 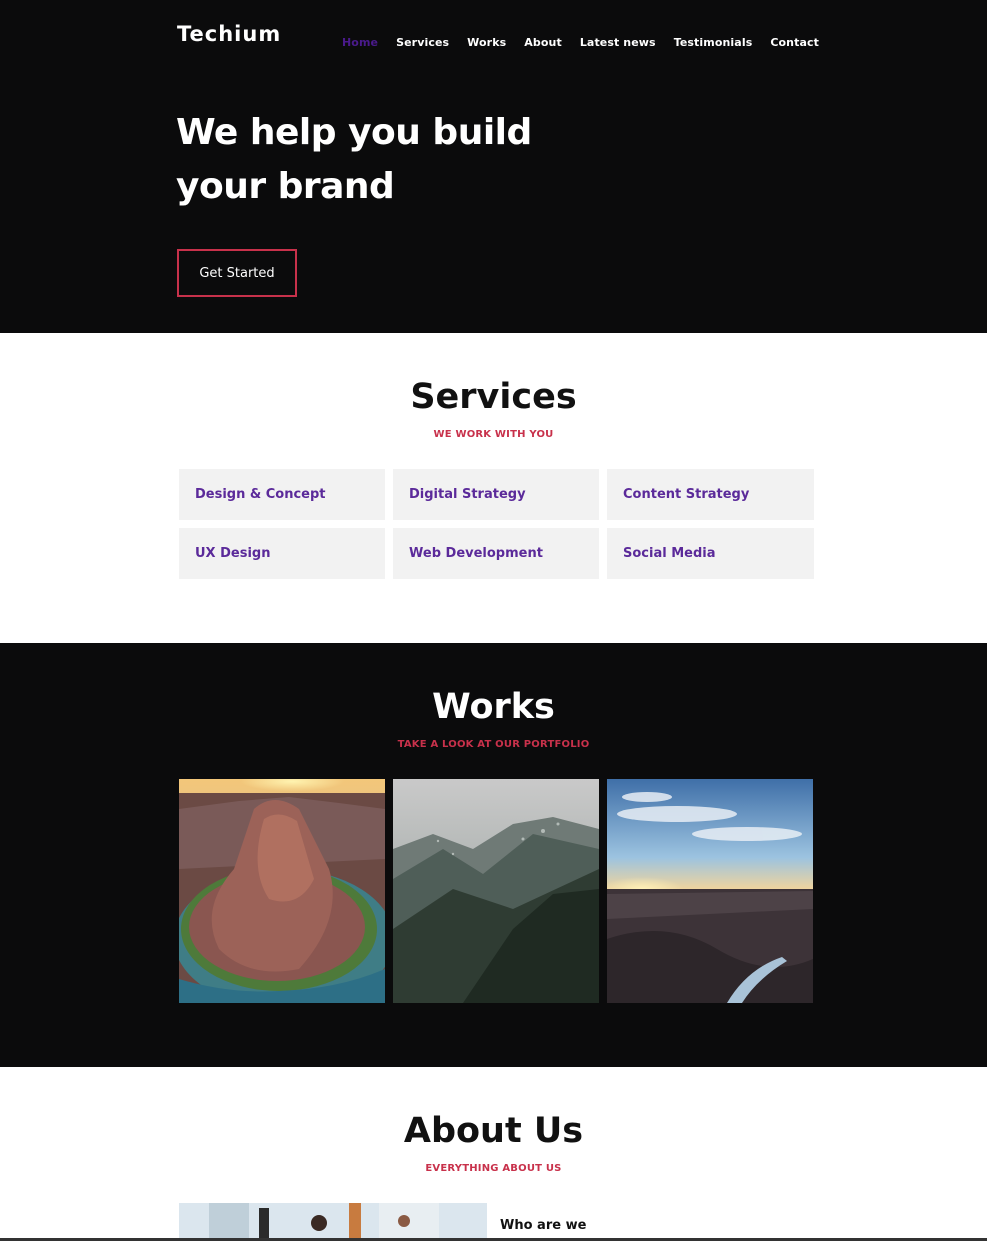 I want to click on nav-works: Works, so click(x=486, y=42).